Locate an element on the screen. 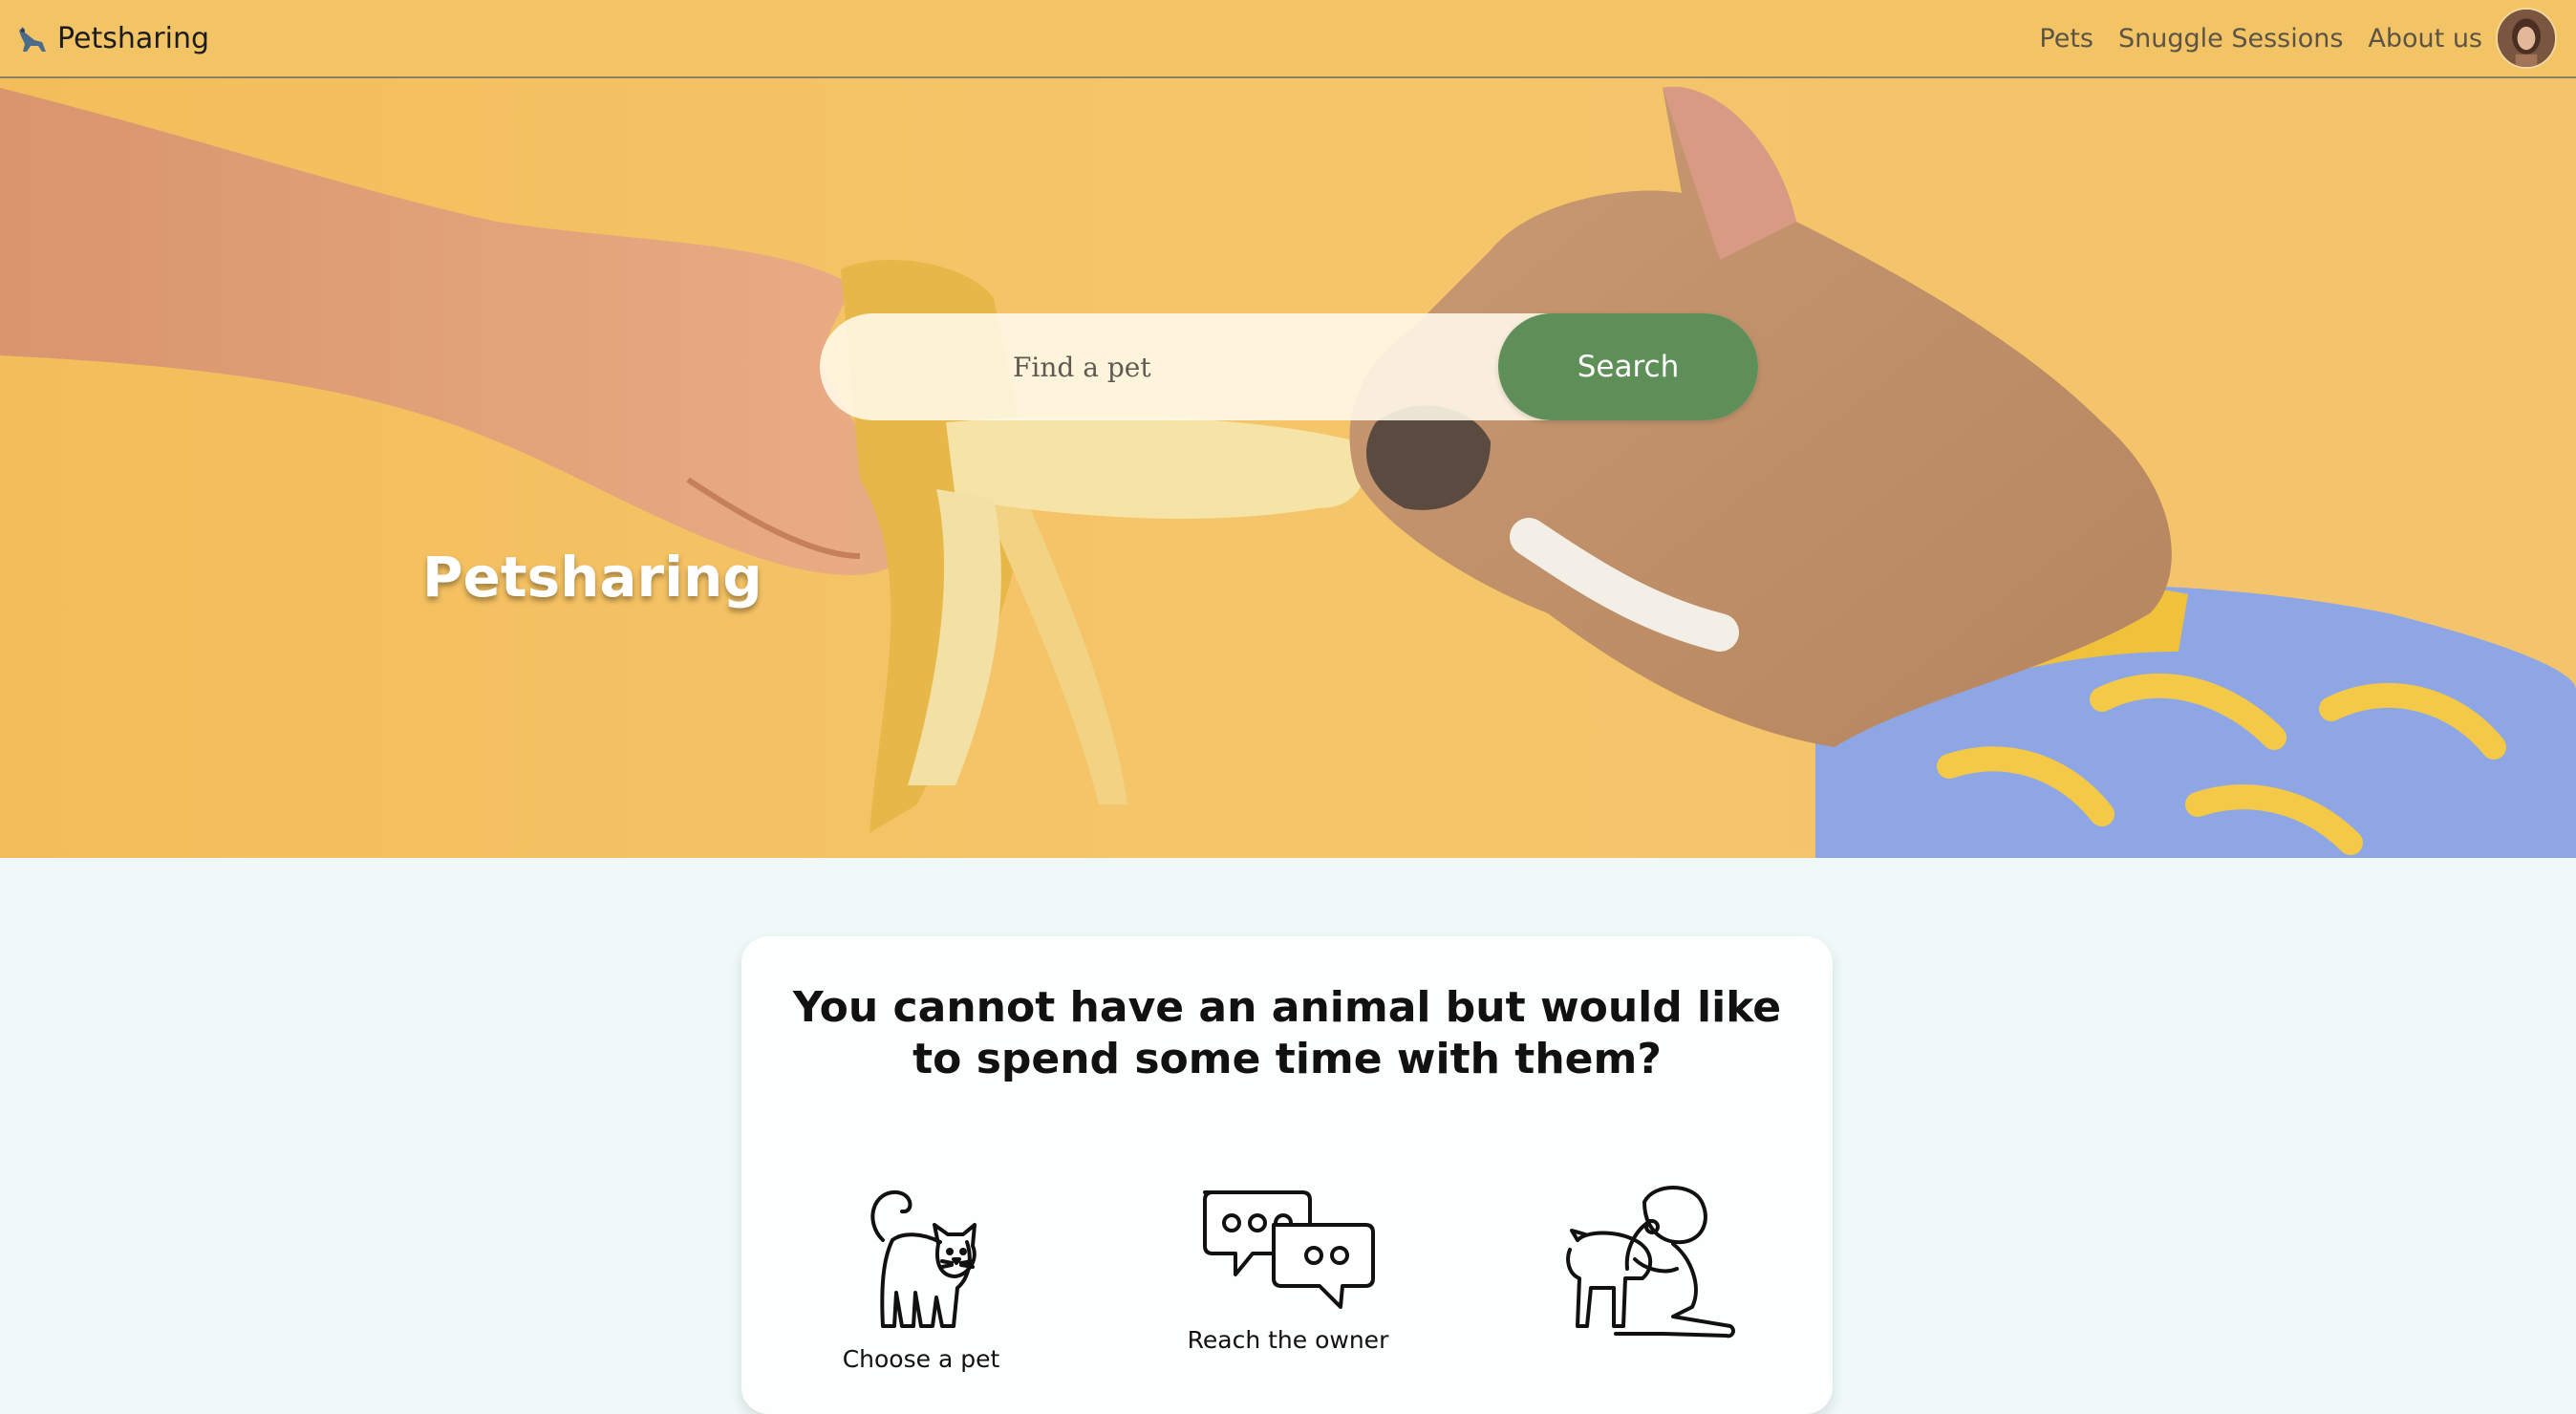  step-cuddle is located at coordinates (1649, 1269).